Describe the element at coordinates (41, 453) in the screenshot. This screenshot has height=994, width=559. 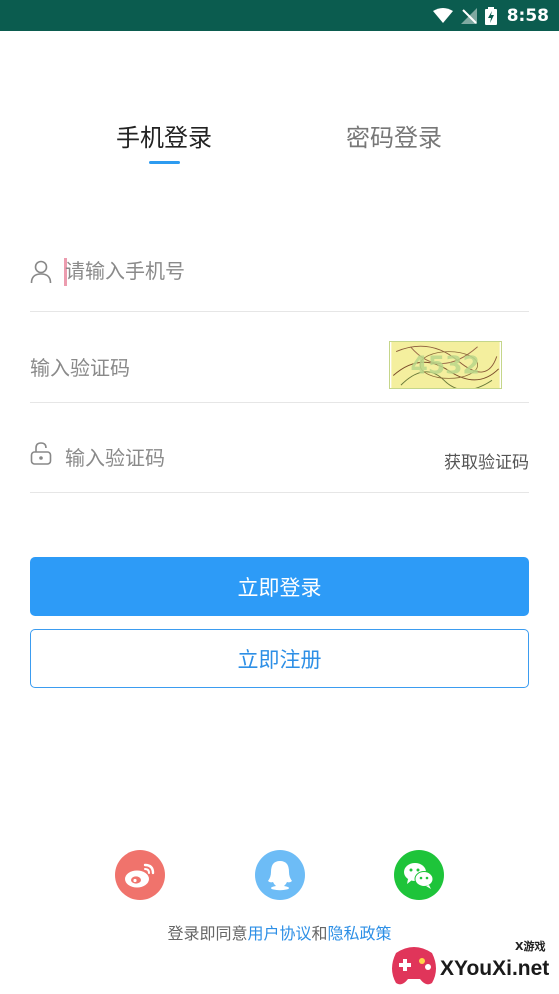
I see `lock-icon` at that location.